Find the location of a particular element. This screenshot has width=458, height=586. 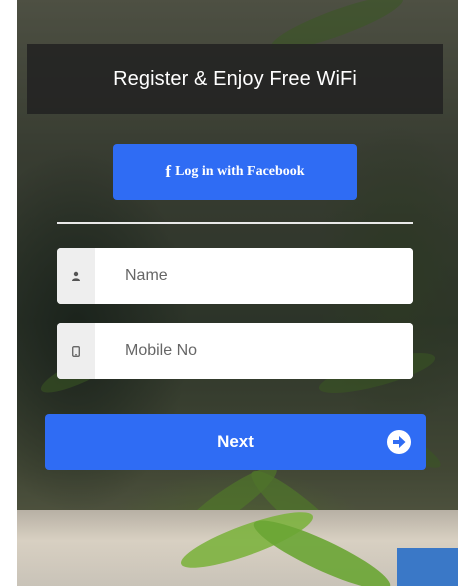

facebook-f-icon: f is located at coordinates (168, 171).